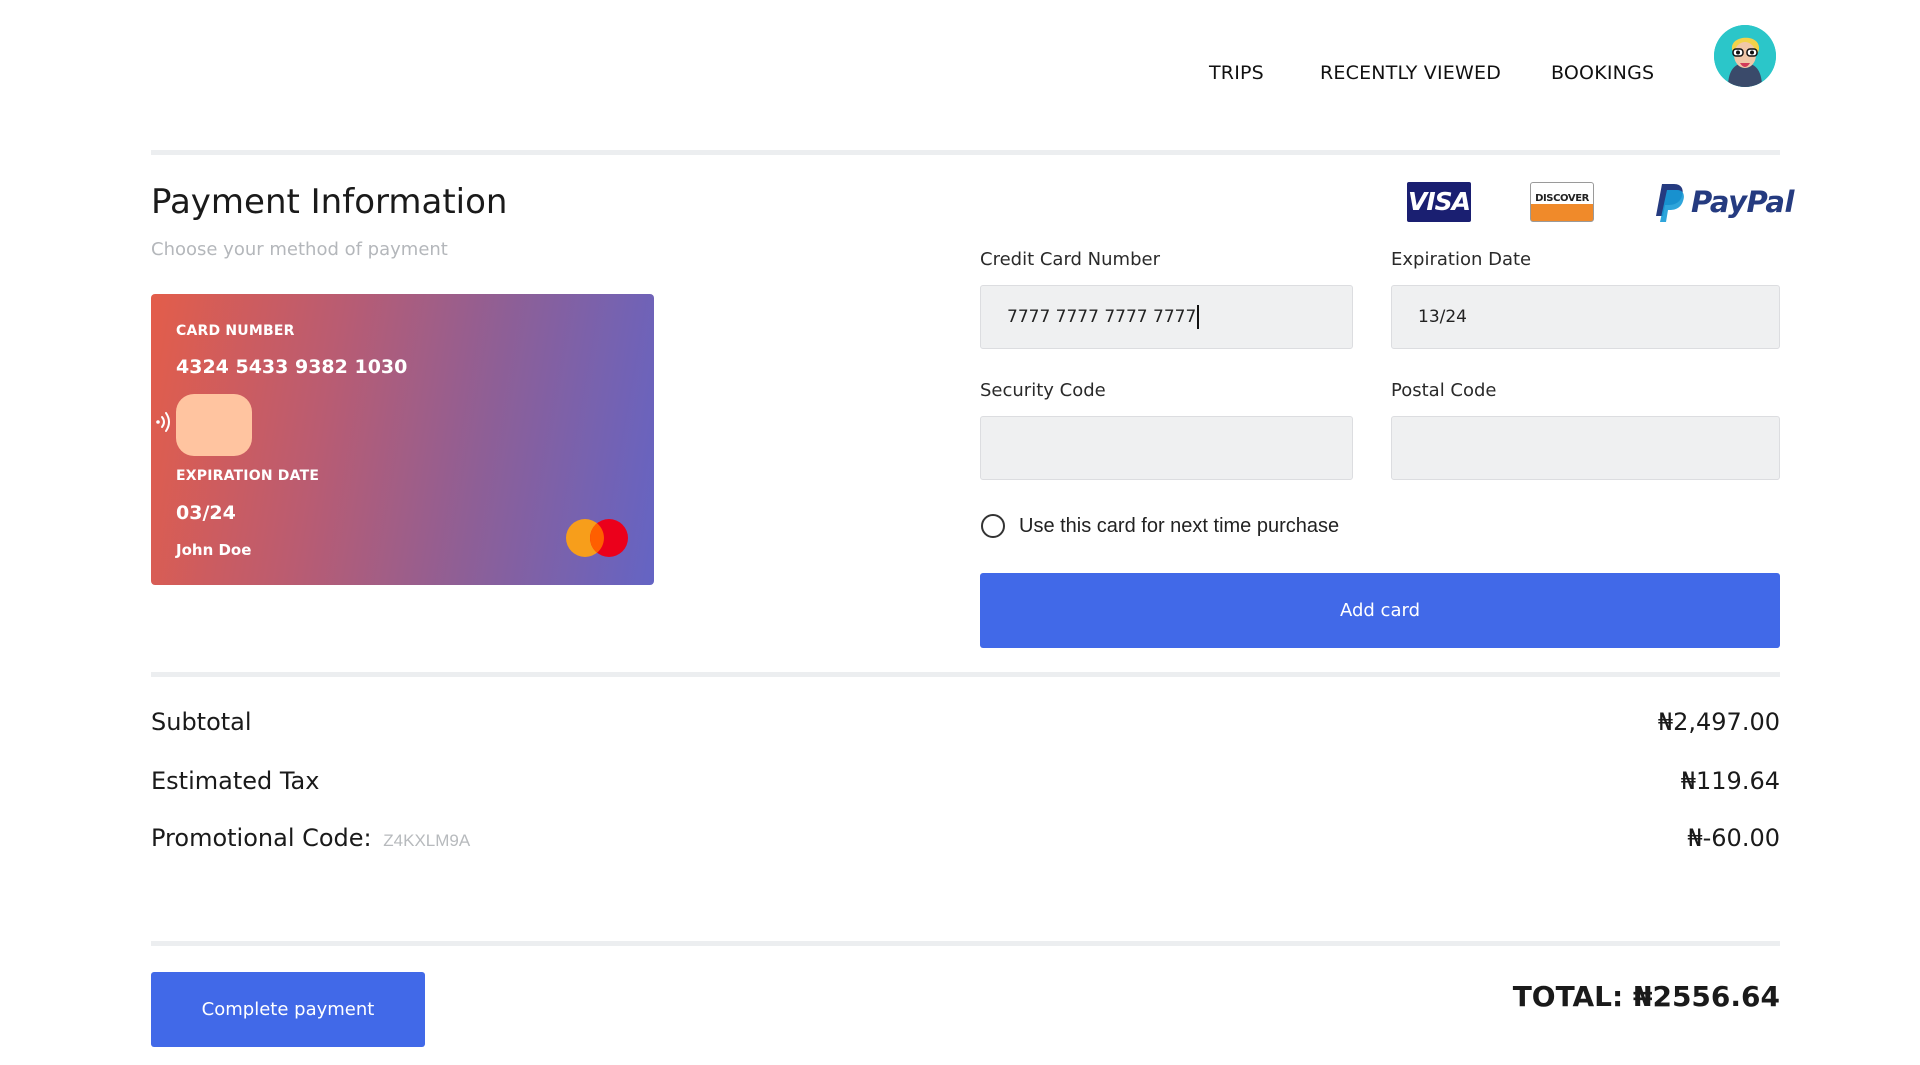 The width and height of the screenshot is (1920, 1065). I want to click on nav-trips: TRIPS, so click(1236, 73).